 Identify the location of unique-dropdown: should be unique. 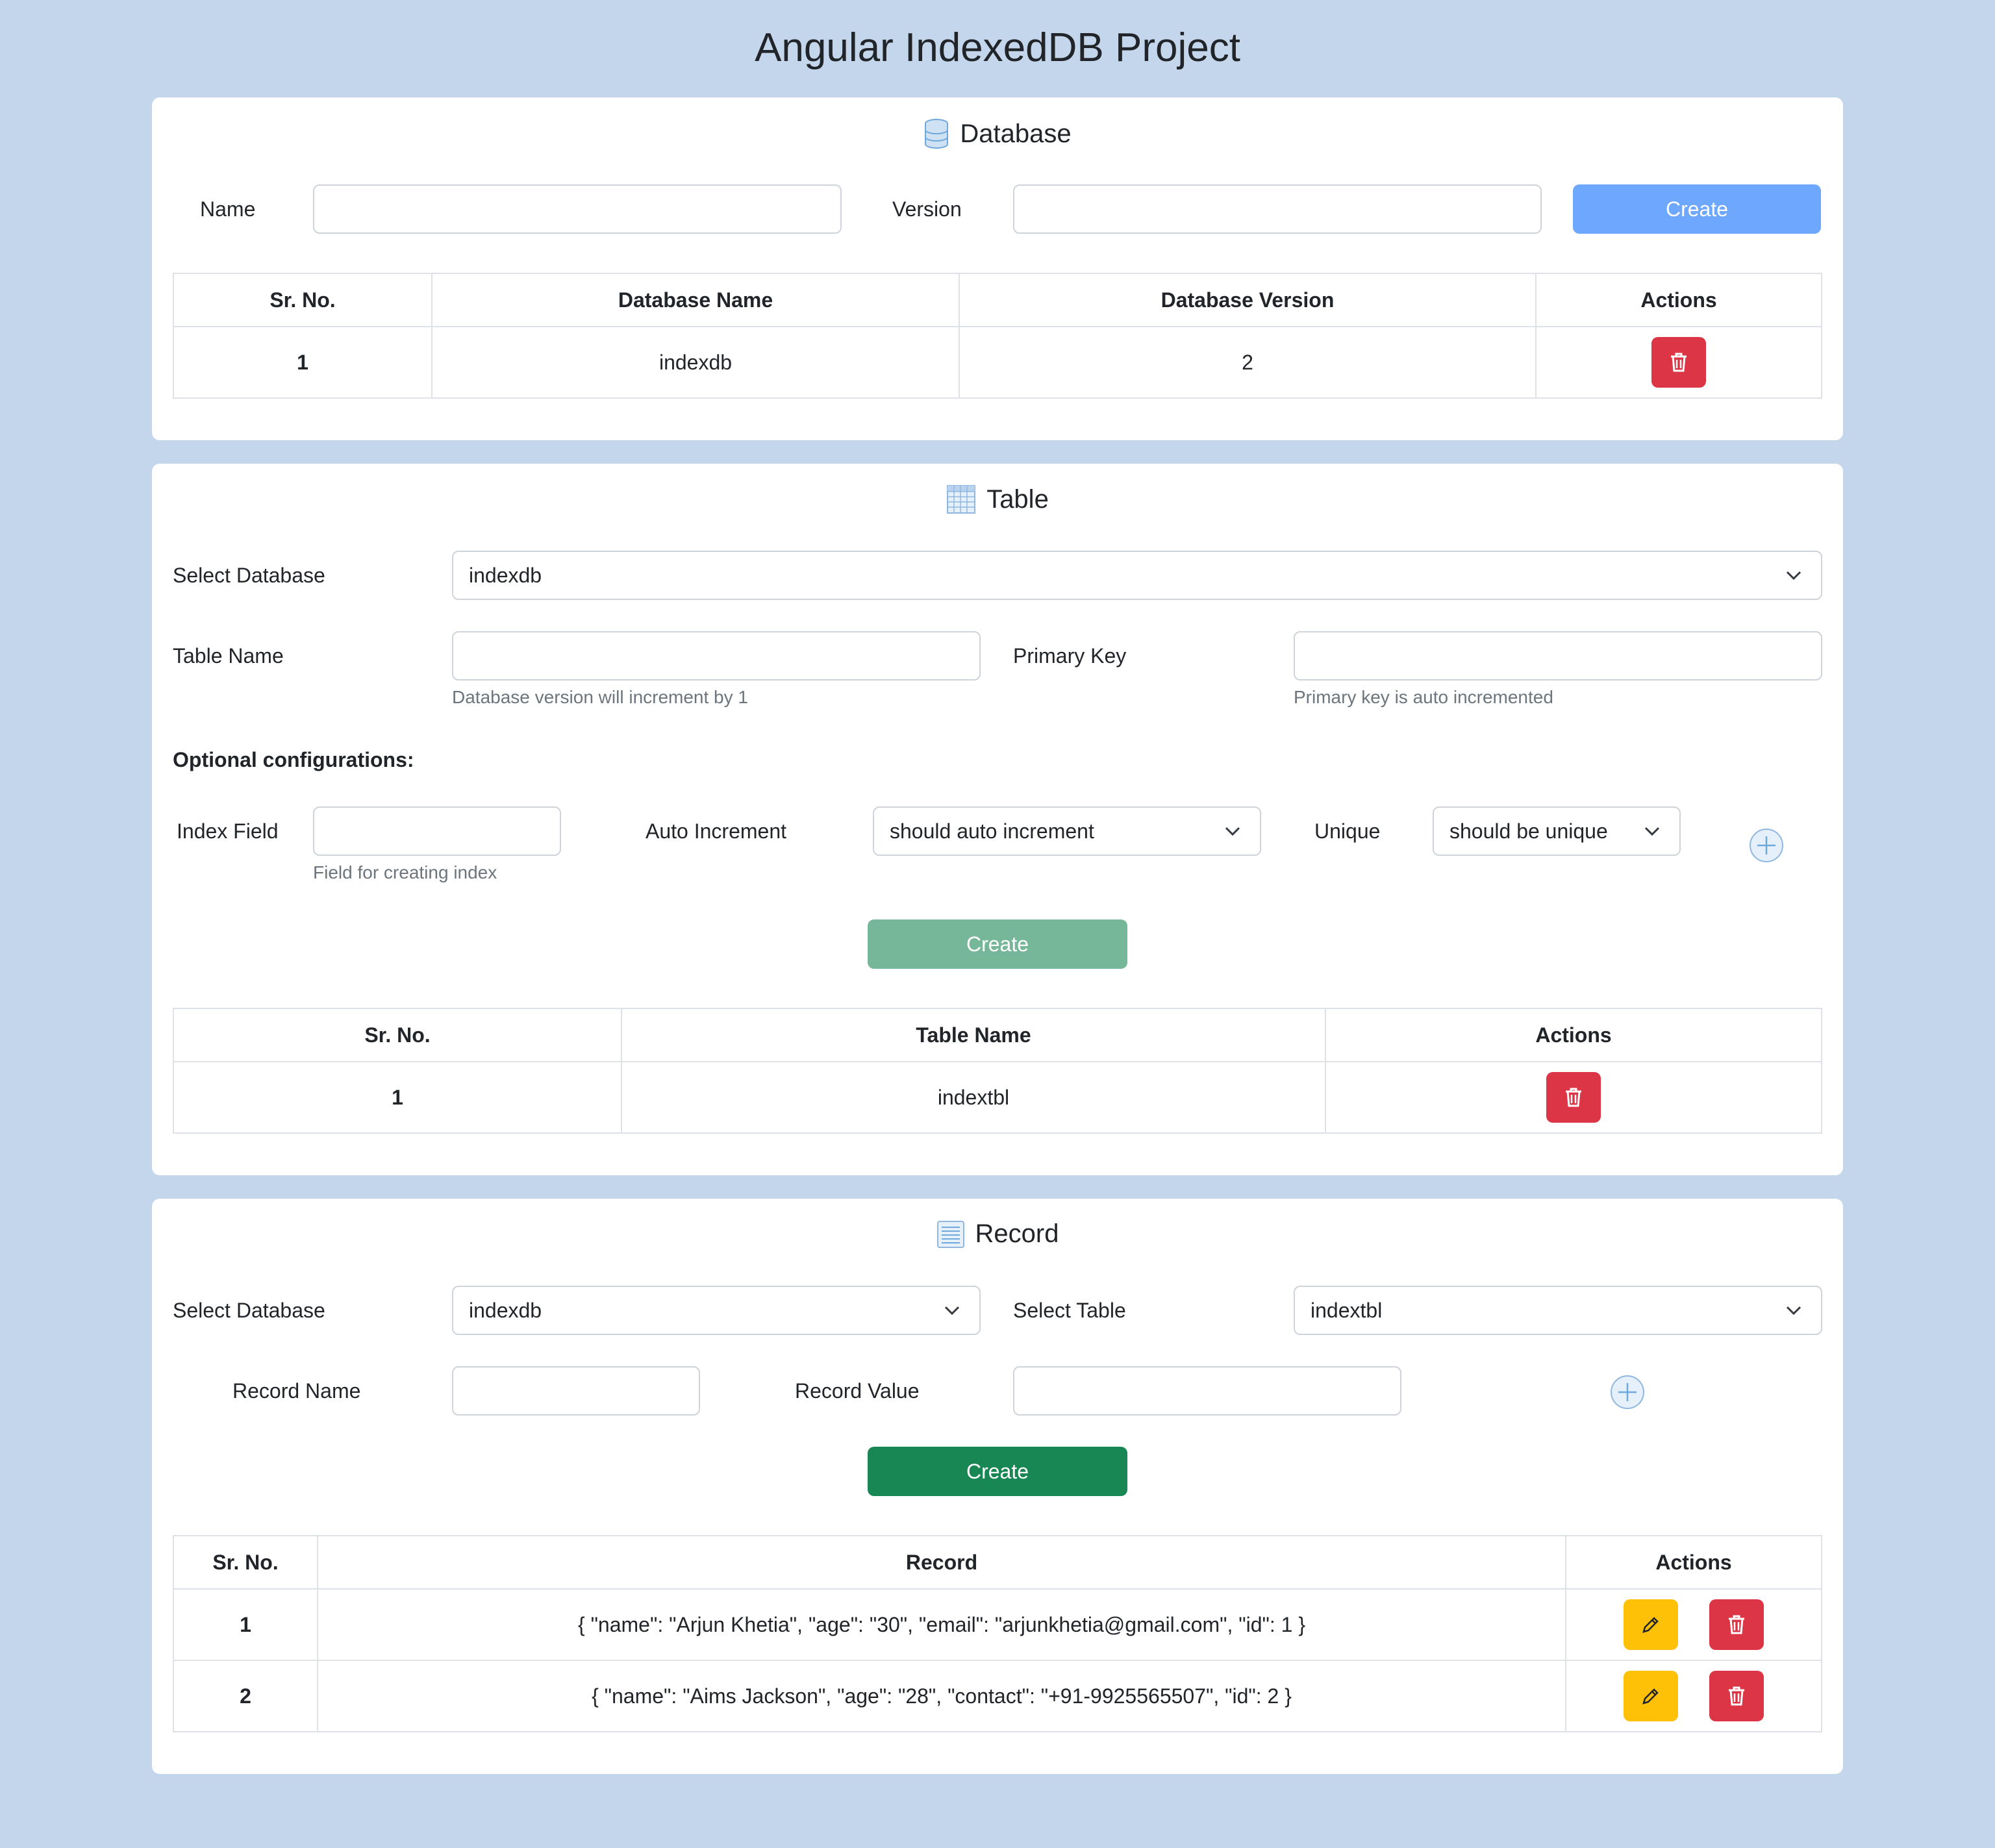
(1557, 831).